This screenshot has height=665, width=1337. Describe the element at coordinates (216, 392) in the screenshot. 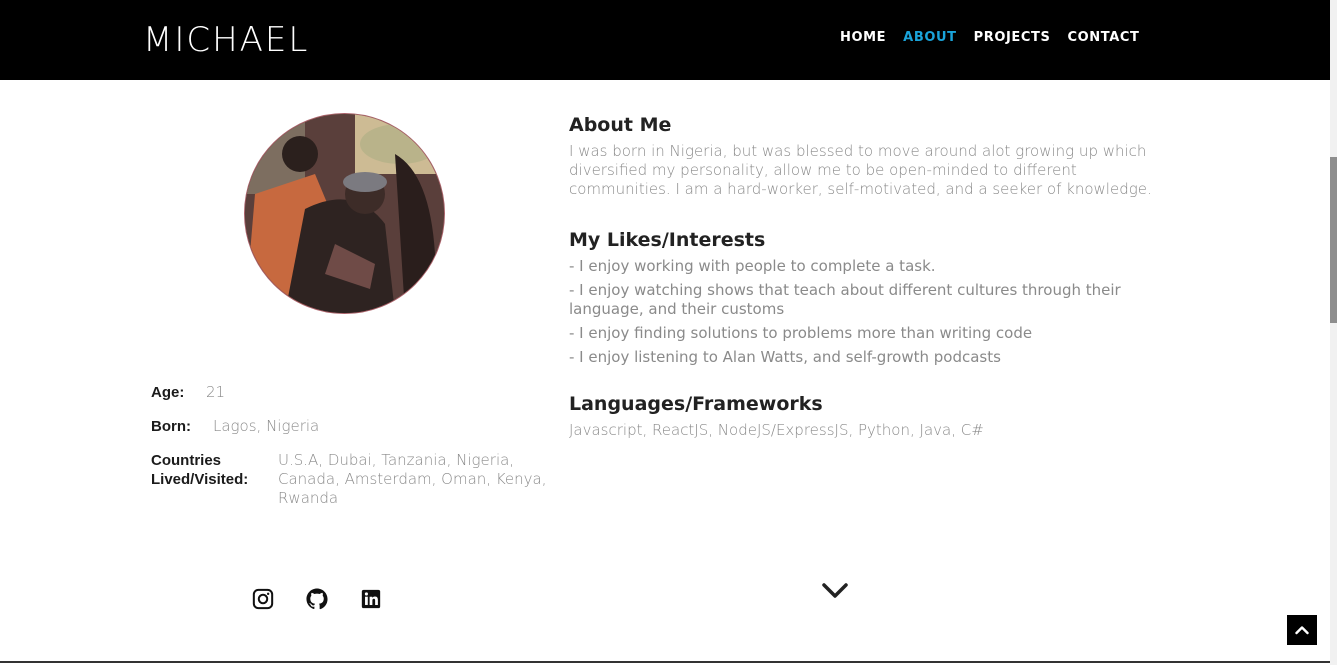

I see `age-value: 21` at that location.